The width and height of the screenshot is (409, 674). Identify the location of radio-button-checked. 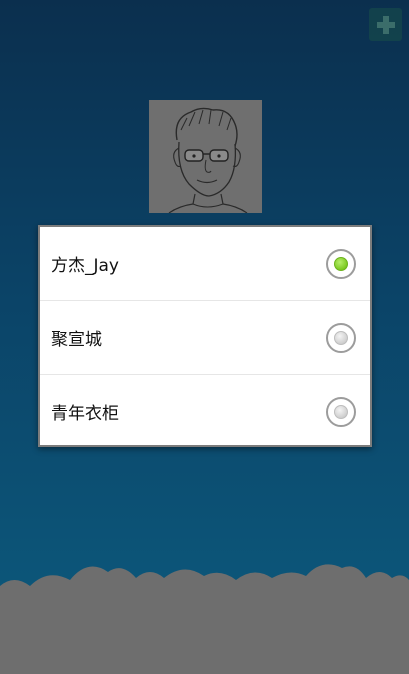
(341, 263).